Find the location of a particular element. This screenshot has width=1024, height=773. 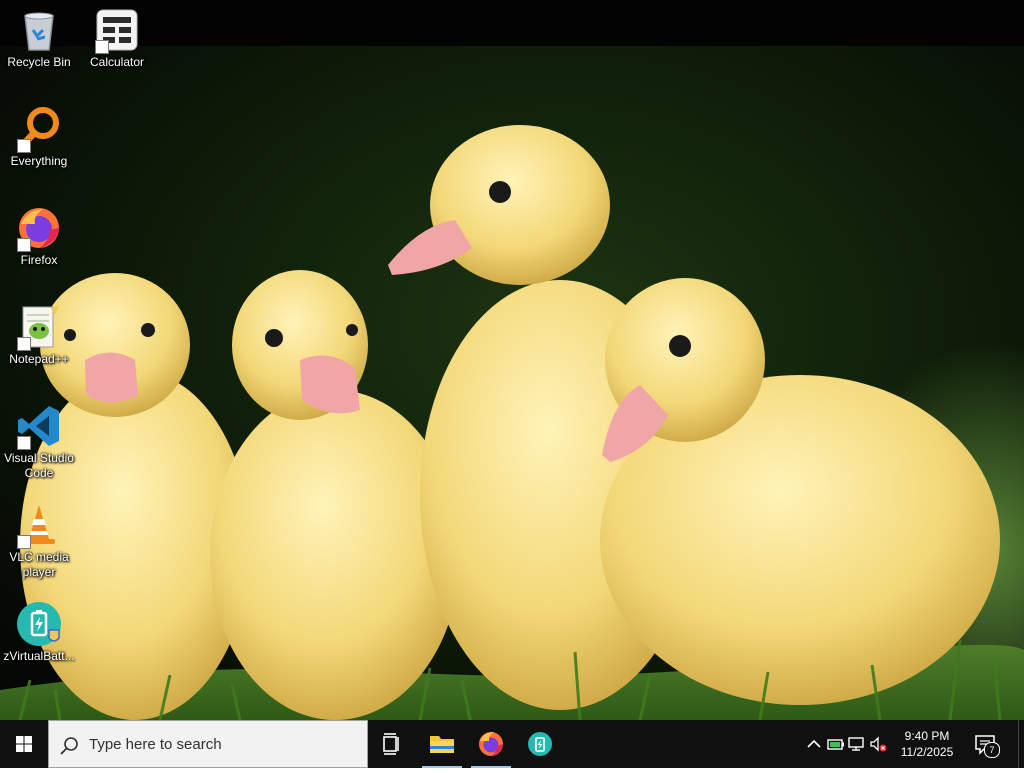

network-icon is located at coordinates (856, 744).